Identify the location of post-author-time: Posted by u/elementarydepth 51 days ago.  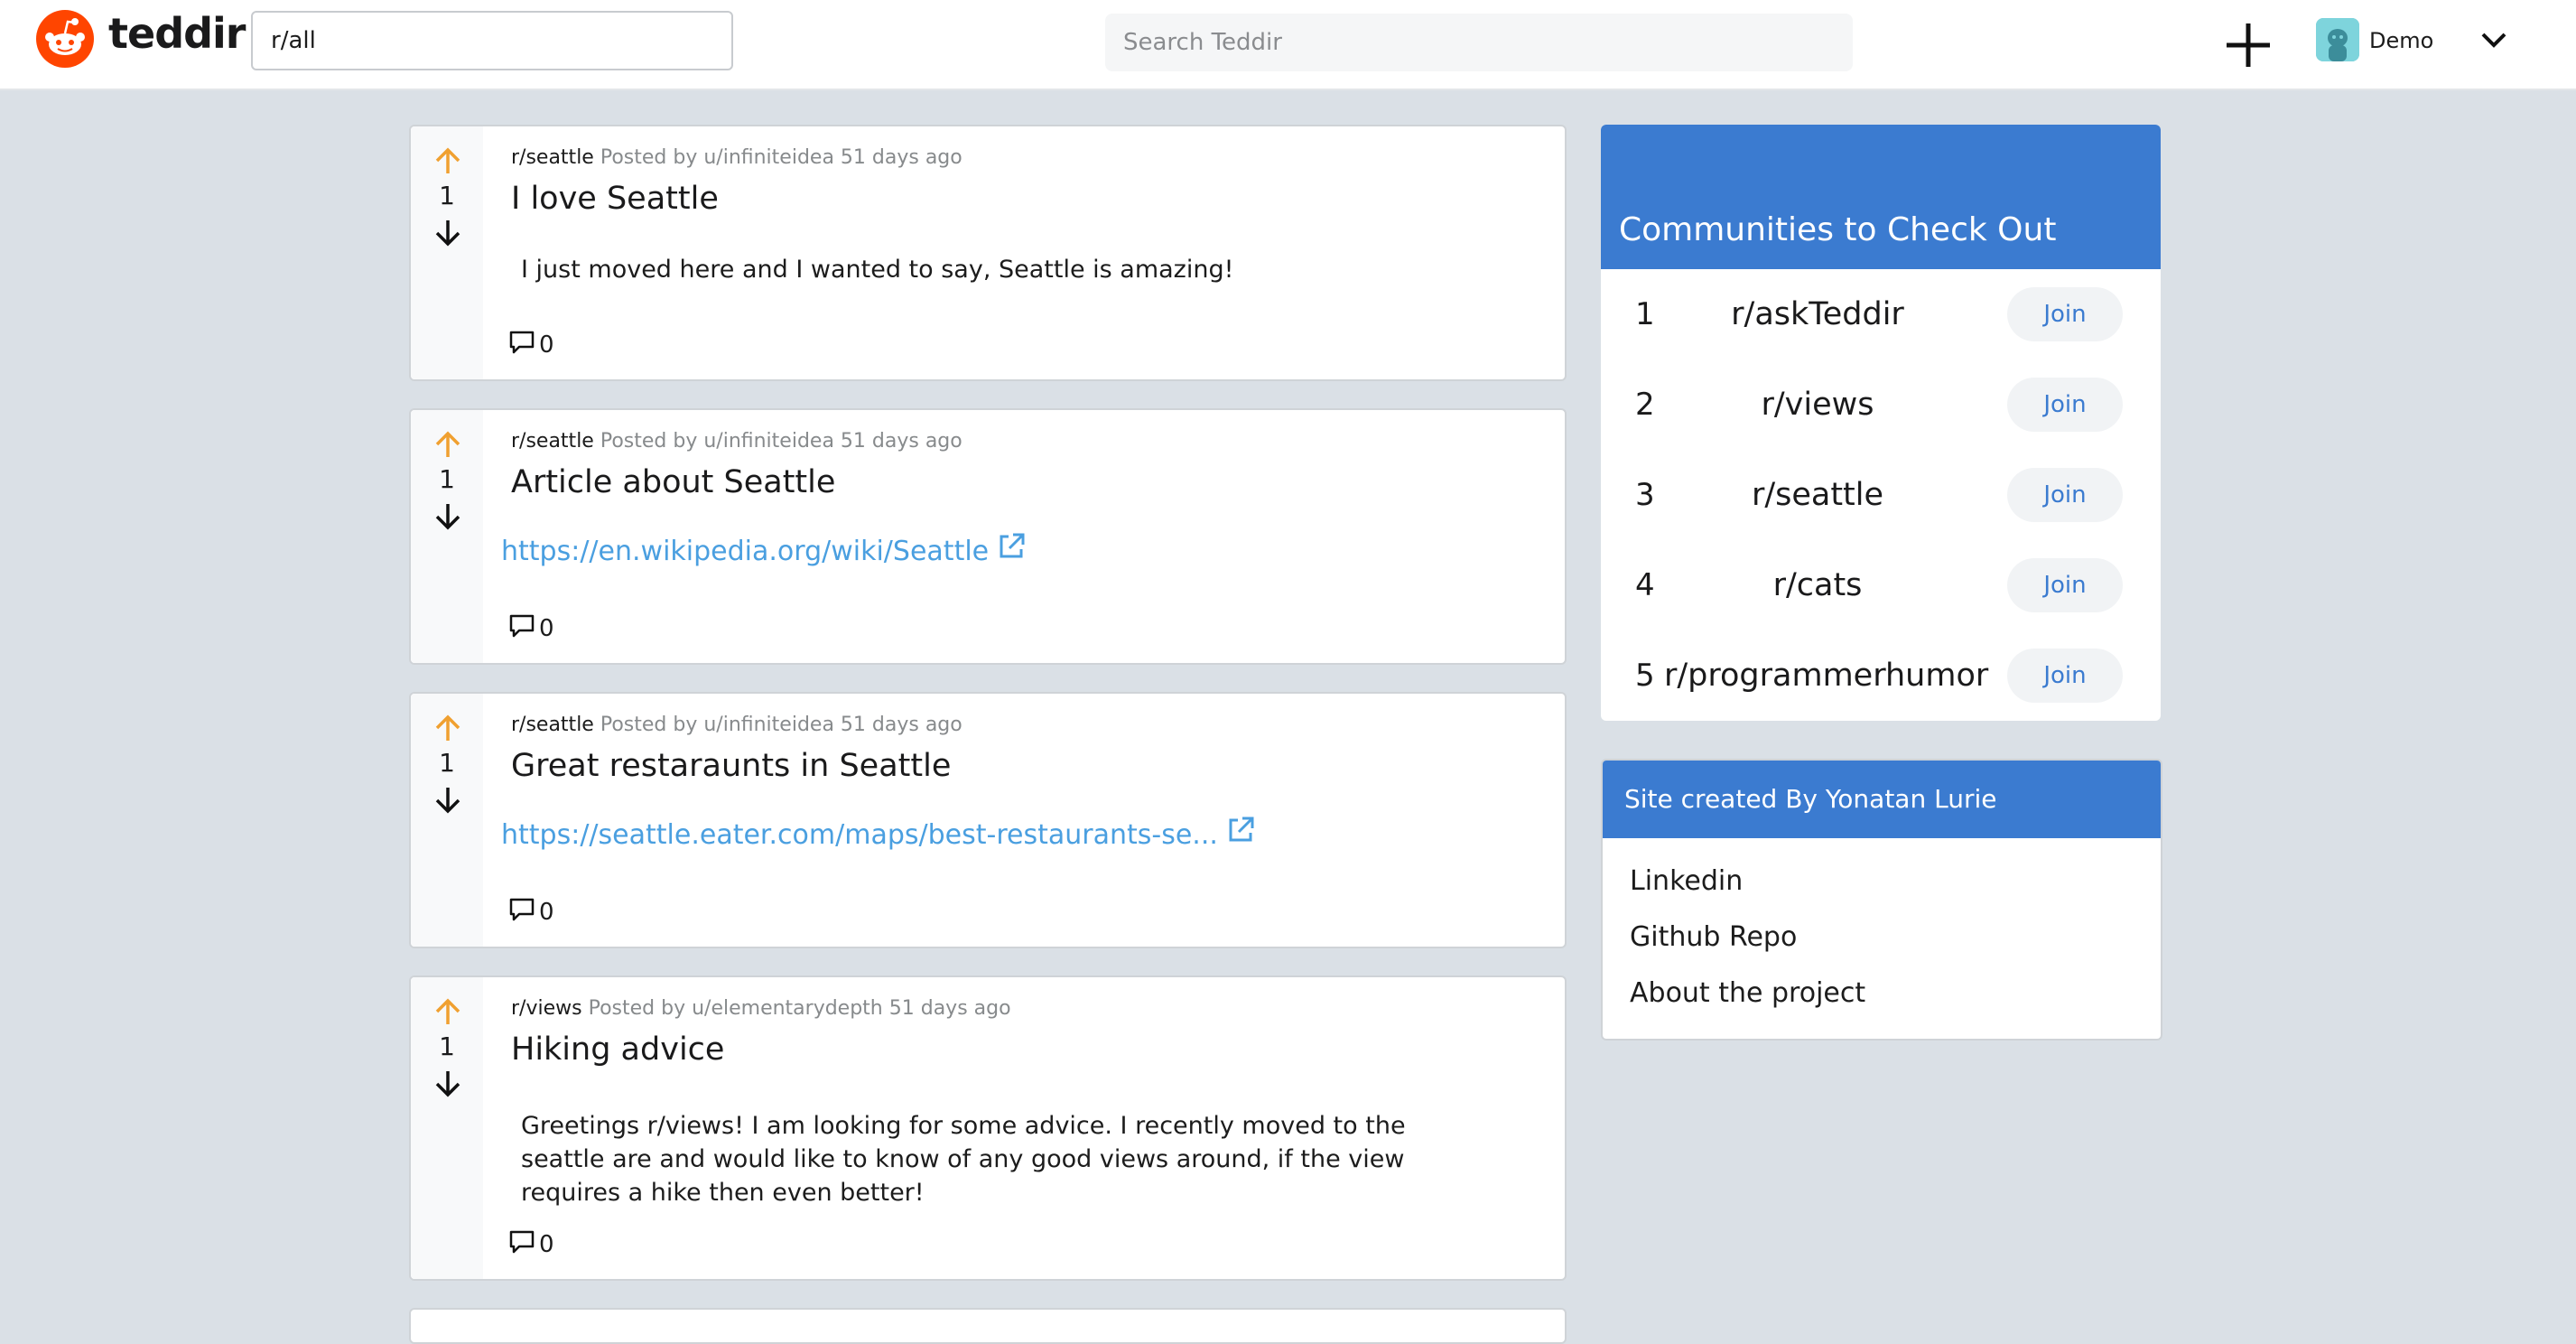
(799, 1009).